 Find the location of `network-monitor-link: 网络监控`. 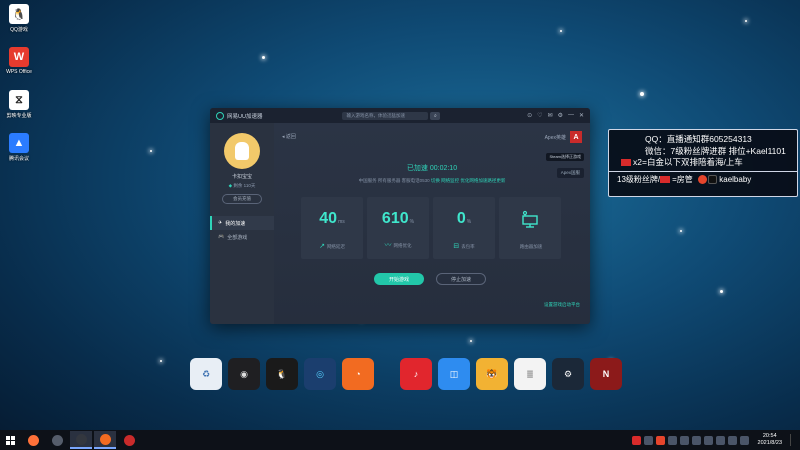

network-monitor-link: 网络监控 is located at coordinates (450, 180).